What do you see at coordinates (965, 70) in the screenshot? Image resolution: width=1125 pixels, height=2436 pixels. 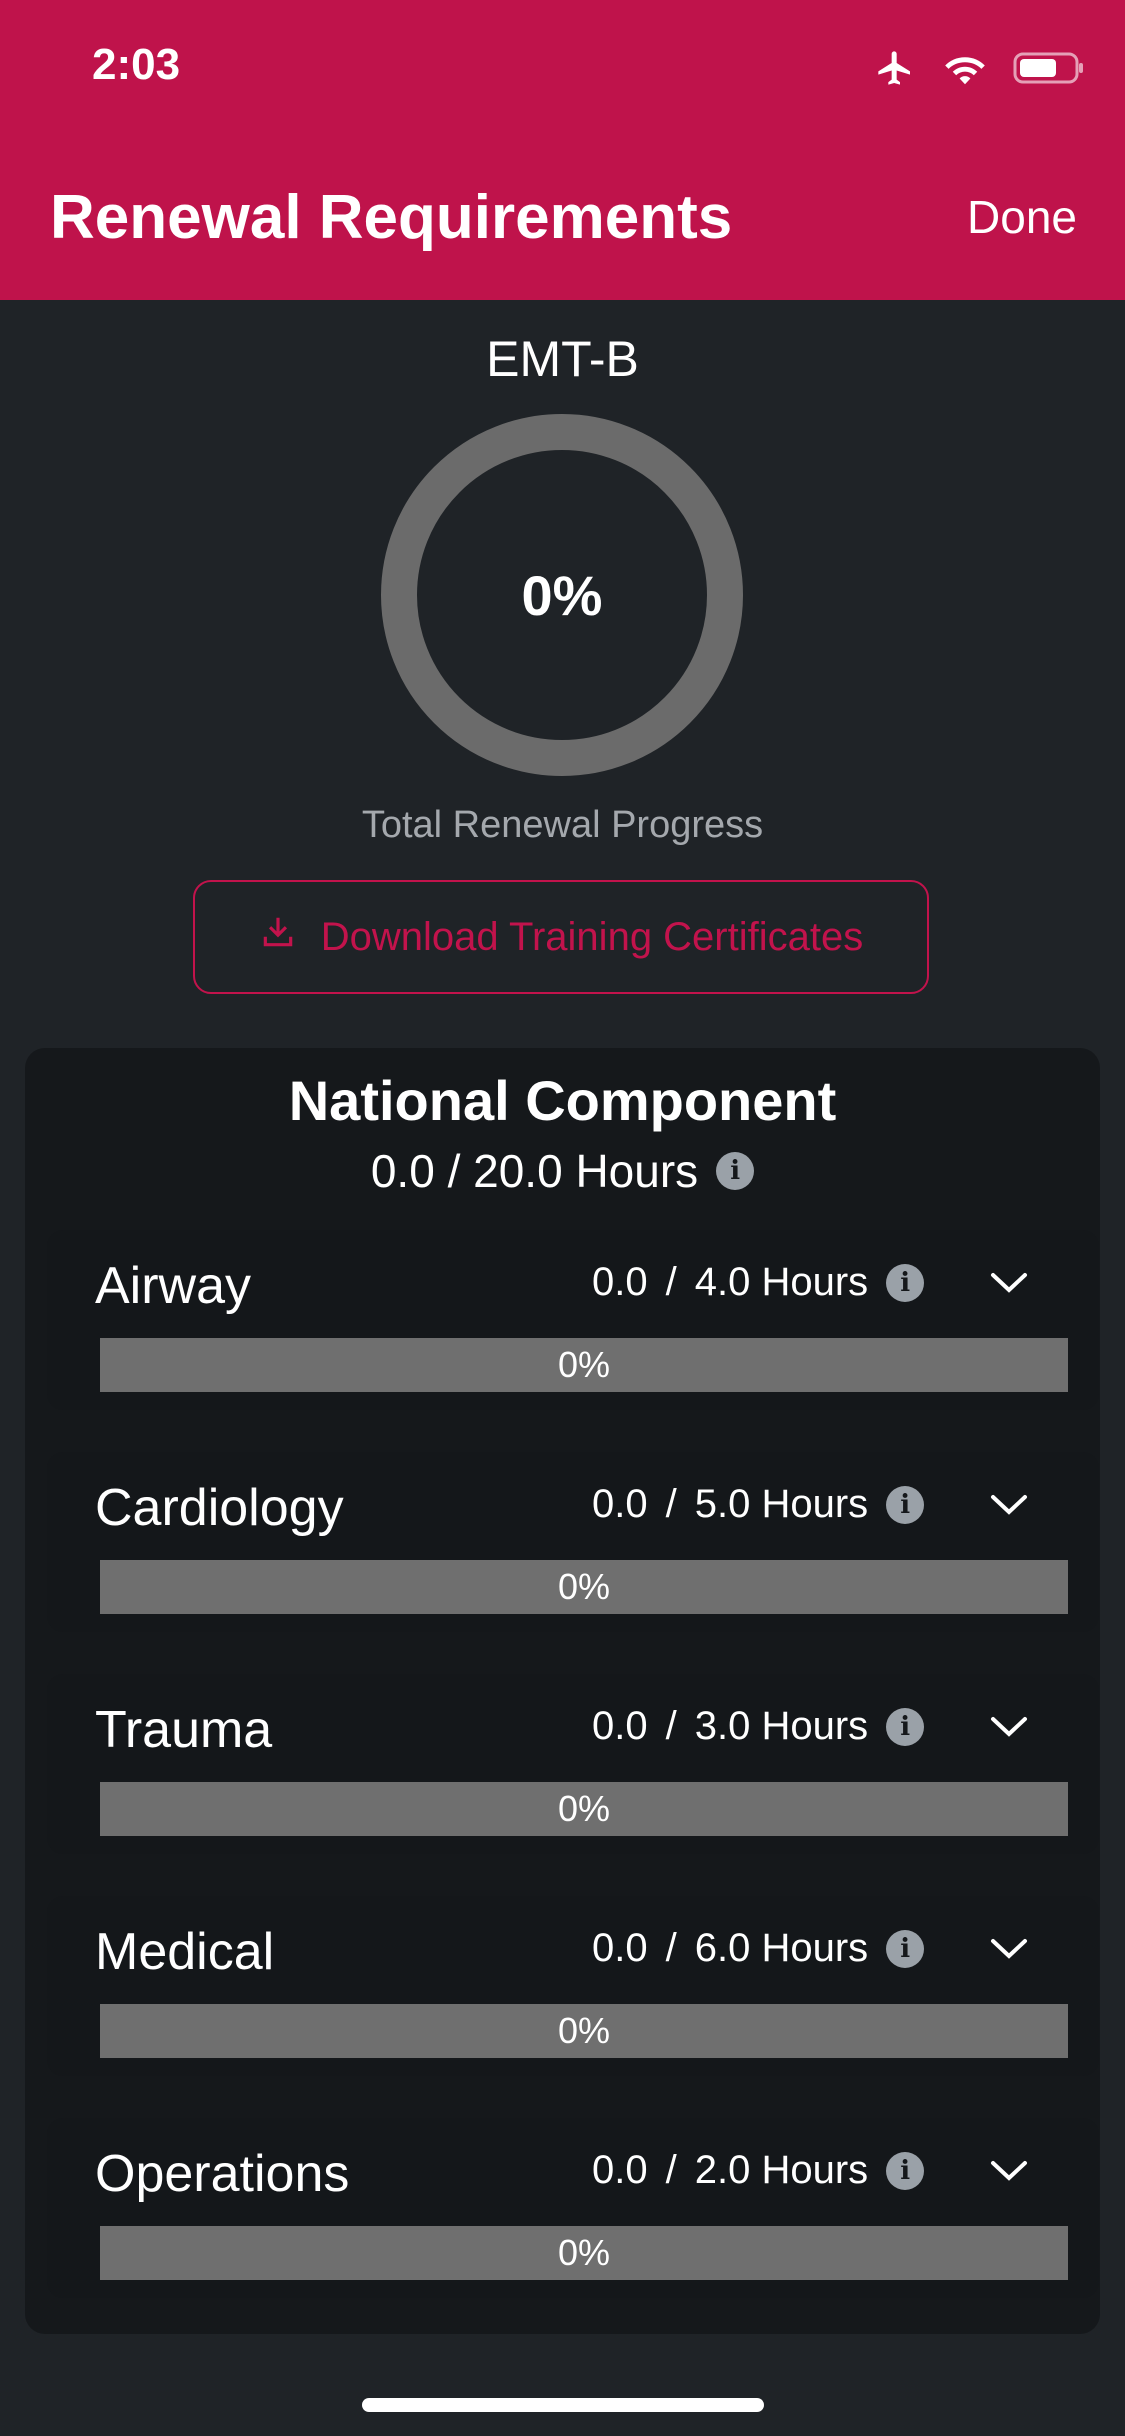 I see `wifi-icon` at bounding box center [965, 70].